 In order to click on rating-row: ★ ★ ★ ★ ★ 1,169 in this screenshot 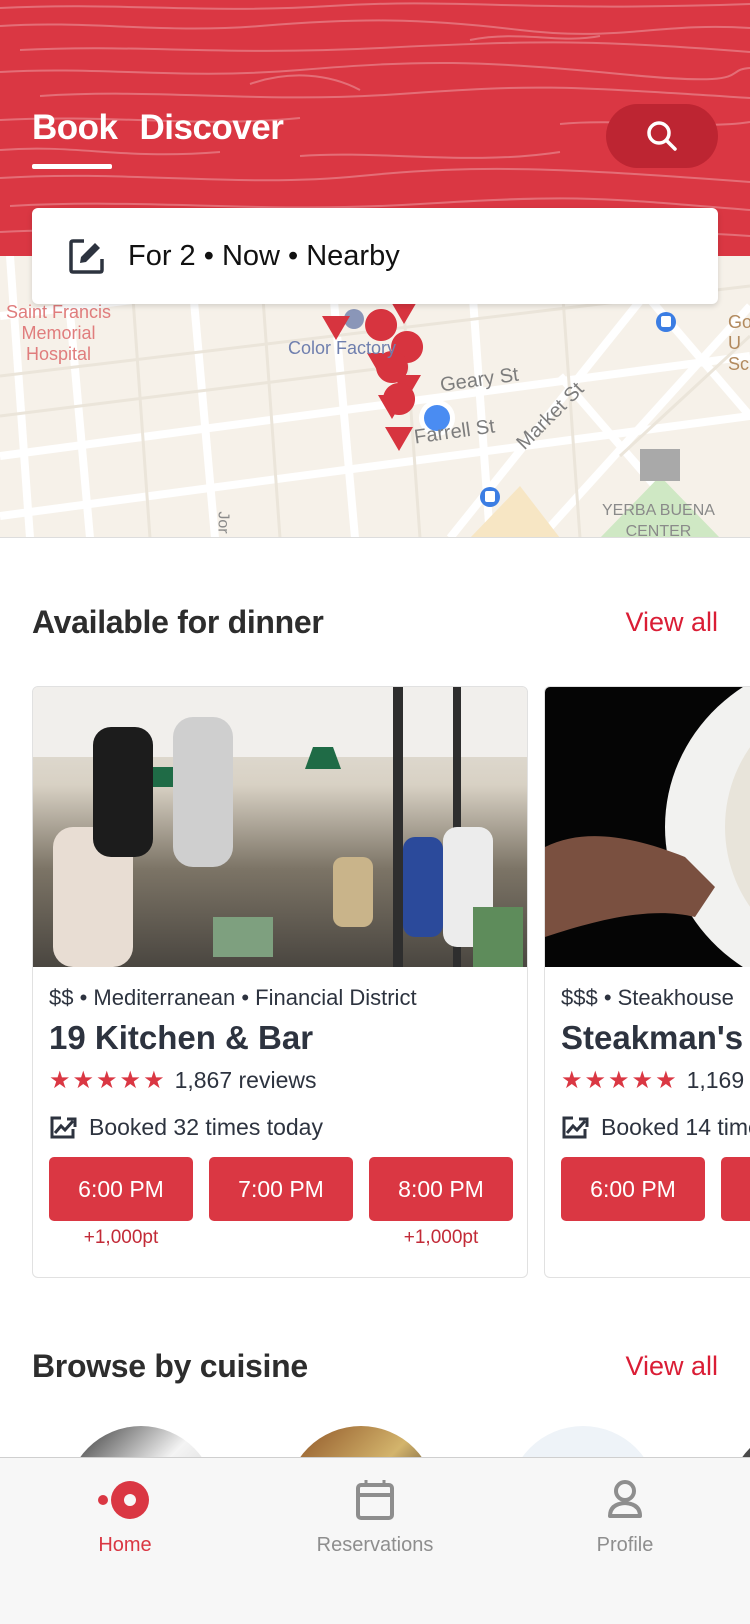, I will do `click(655, 1080)`.